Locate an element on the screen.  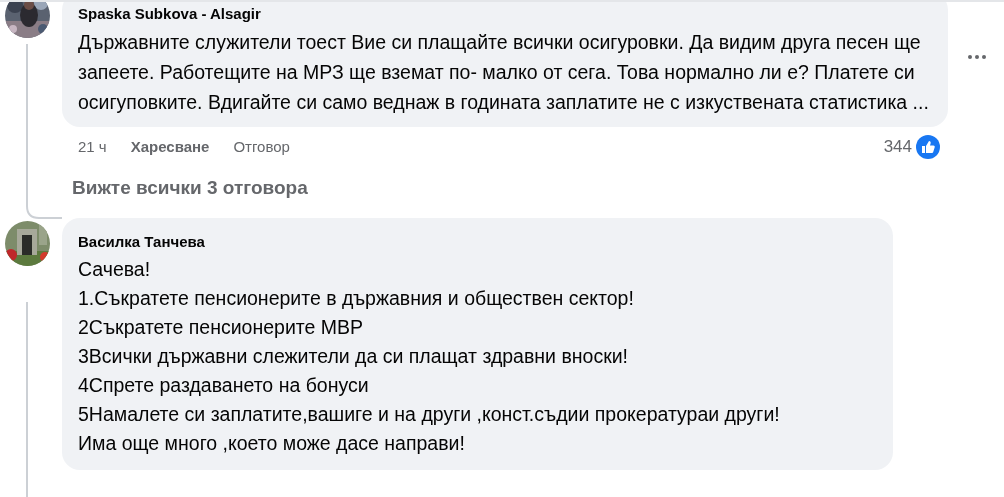
reply-link: Отговор is located at coordinates (261, 147).